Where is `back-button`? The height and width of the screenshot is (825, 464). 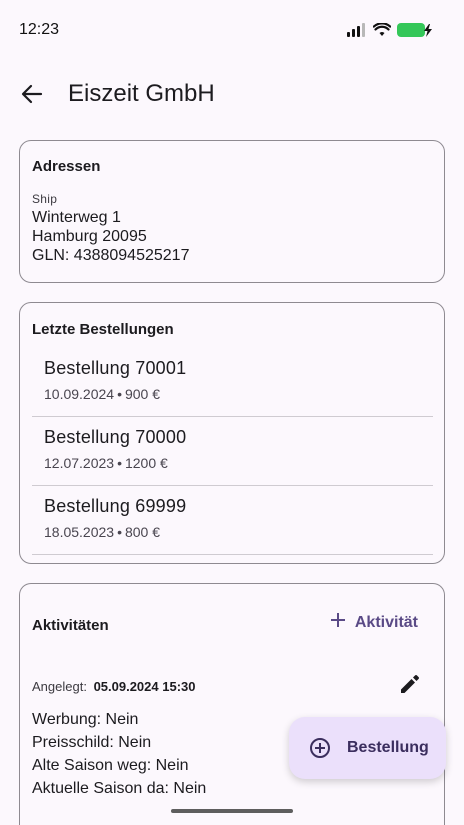 back-button is located at coordinates (32, 96).